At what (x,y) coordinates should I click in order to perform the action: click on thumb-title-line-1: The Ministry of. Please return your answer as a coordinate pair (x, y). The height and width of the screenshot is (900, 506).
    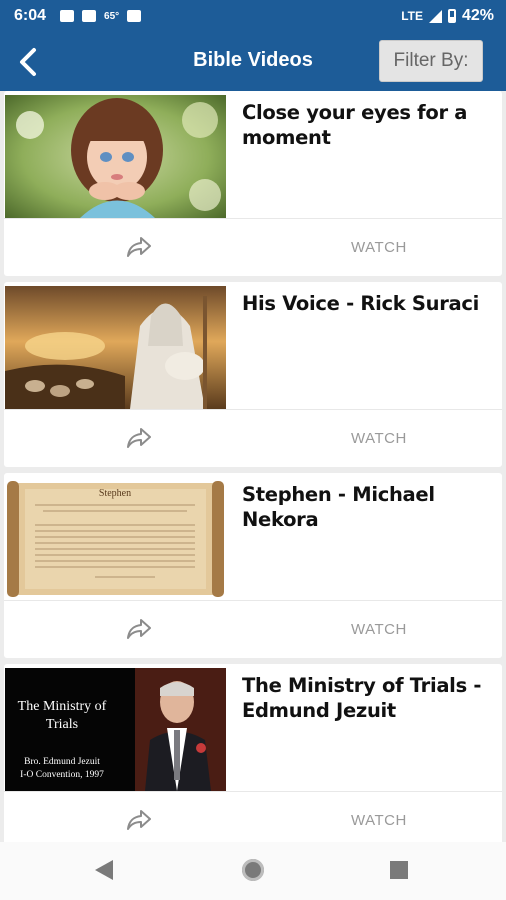
    Looking at the image, I should click on (62, 706).